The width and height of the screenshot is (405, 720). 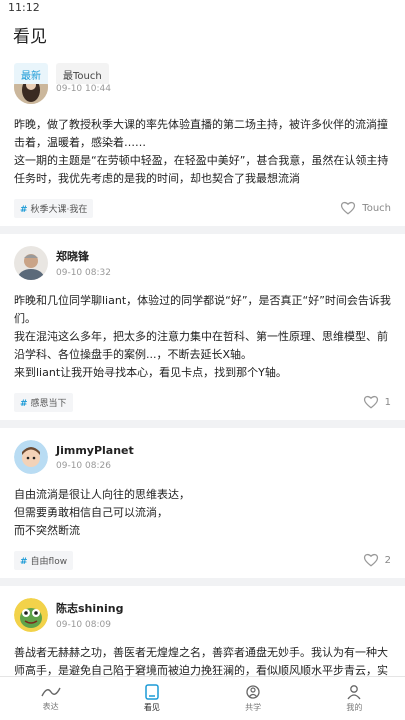 What do you see at coordinates (387, 560) in the screenshot?
I see `like-count: 2` at bounding box center [387, 560].